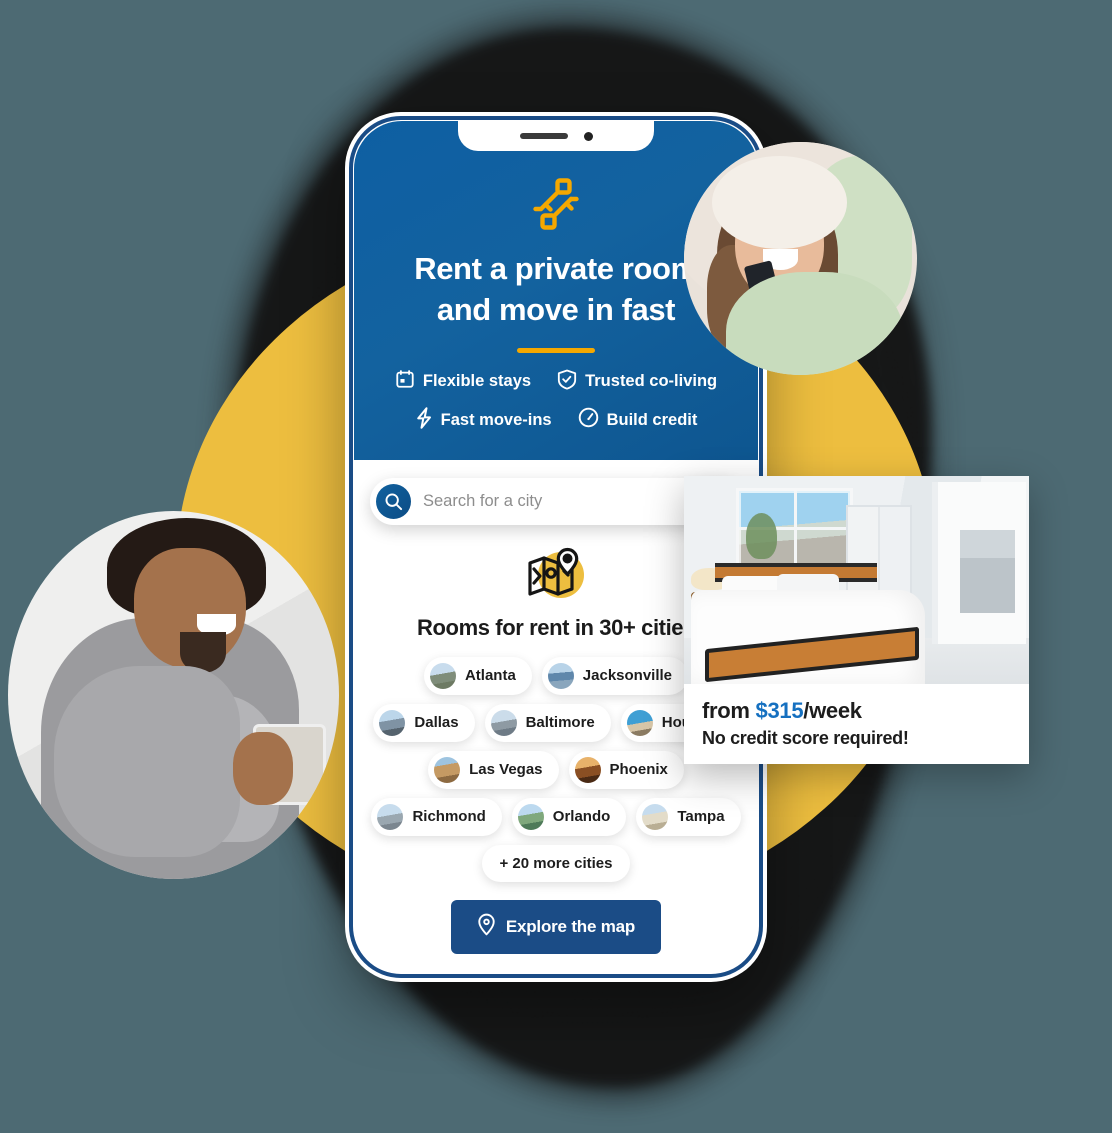 The width and height of the screenshot is (1112, 1133). What do you see at coordinates (779, 202) in the screenshot?
I see `hat-crown` at bounding box center [779, 202].